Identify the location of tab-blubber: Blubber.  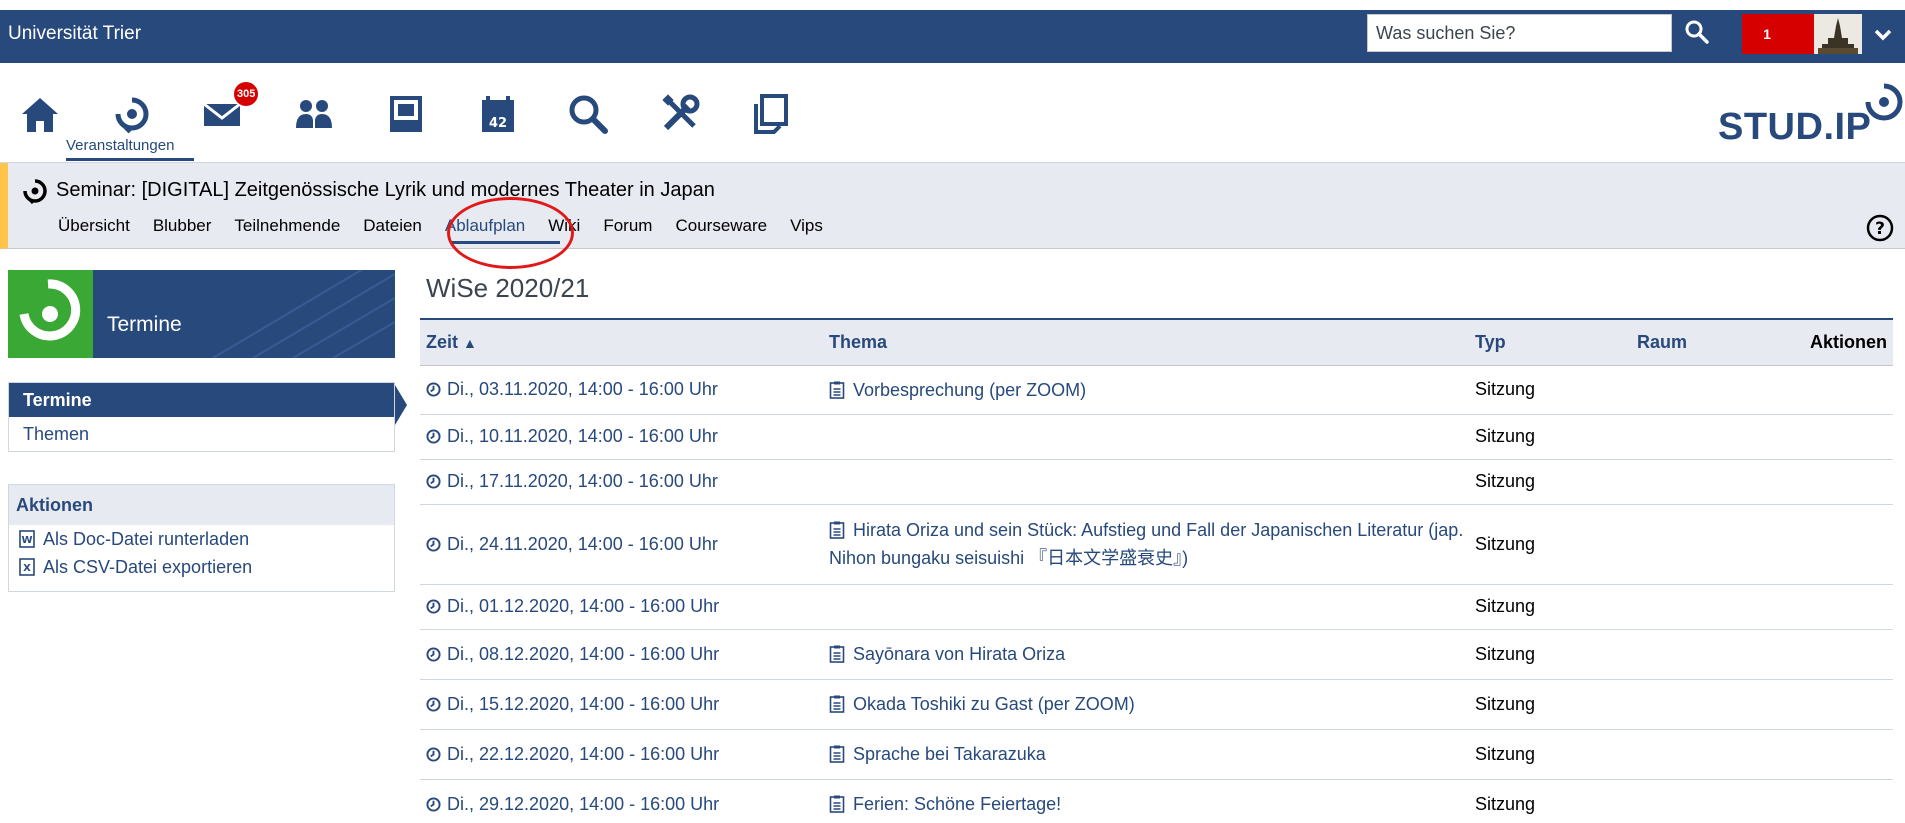
(182, 226).